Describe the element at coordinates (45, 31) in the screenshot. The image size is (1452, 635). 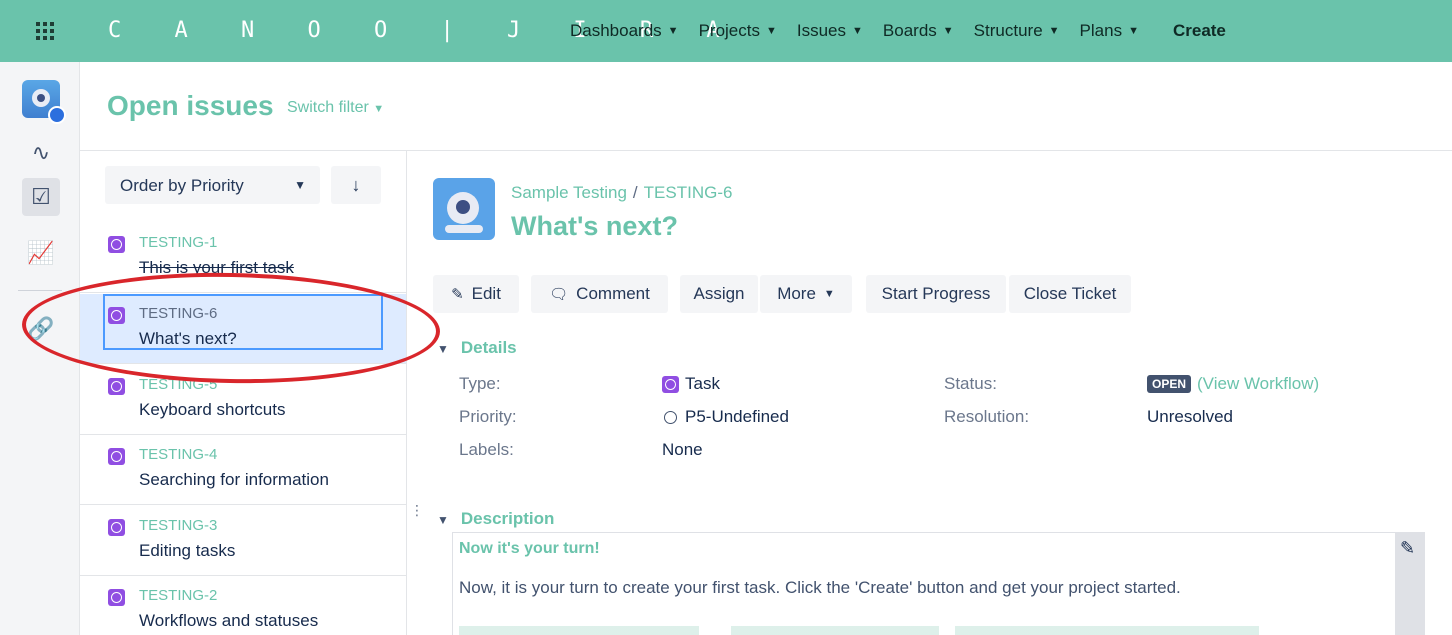
I see `app-switcher-icon` at that location.